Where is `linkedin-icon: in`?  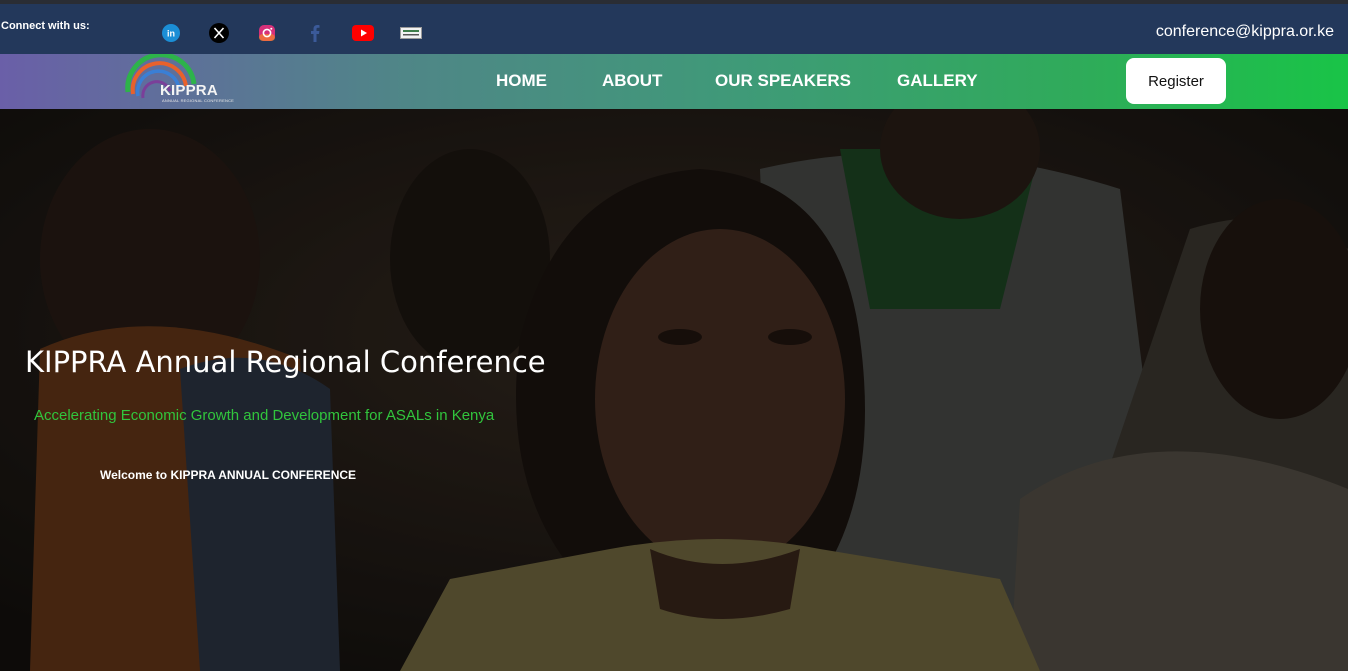 linkedin-icon: in is located at coordinates (171, 33).